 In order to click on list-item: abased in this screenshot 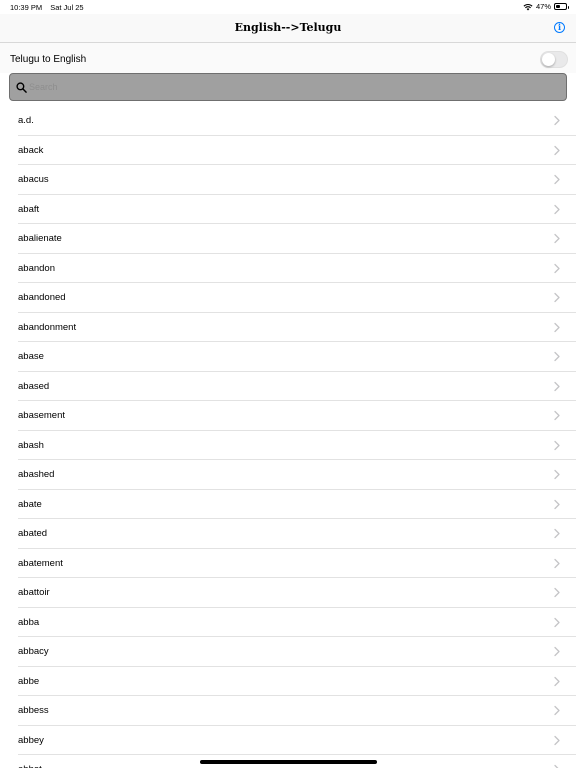, I will do `click(288, 386)`.